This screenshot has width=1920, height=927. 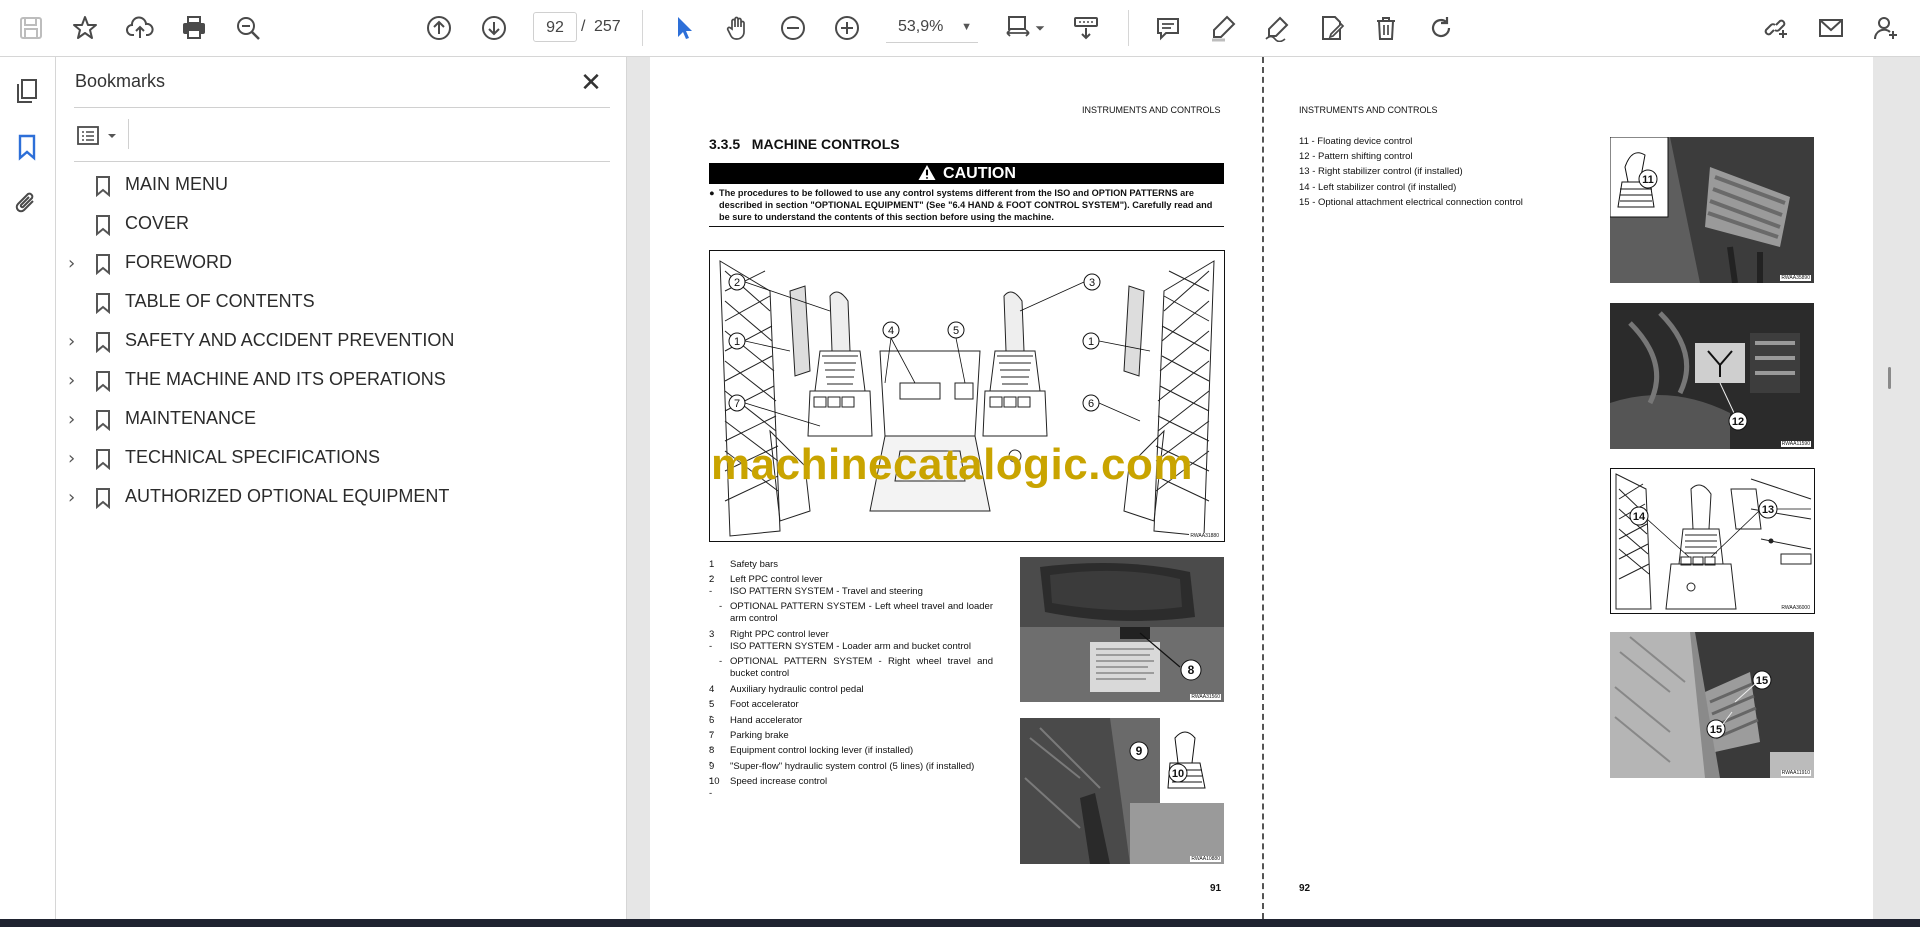 I want to click on zoom-level-select: 53,9% ▼, so click(x=932, y=27).